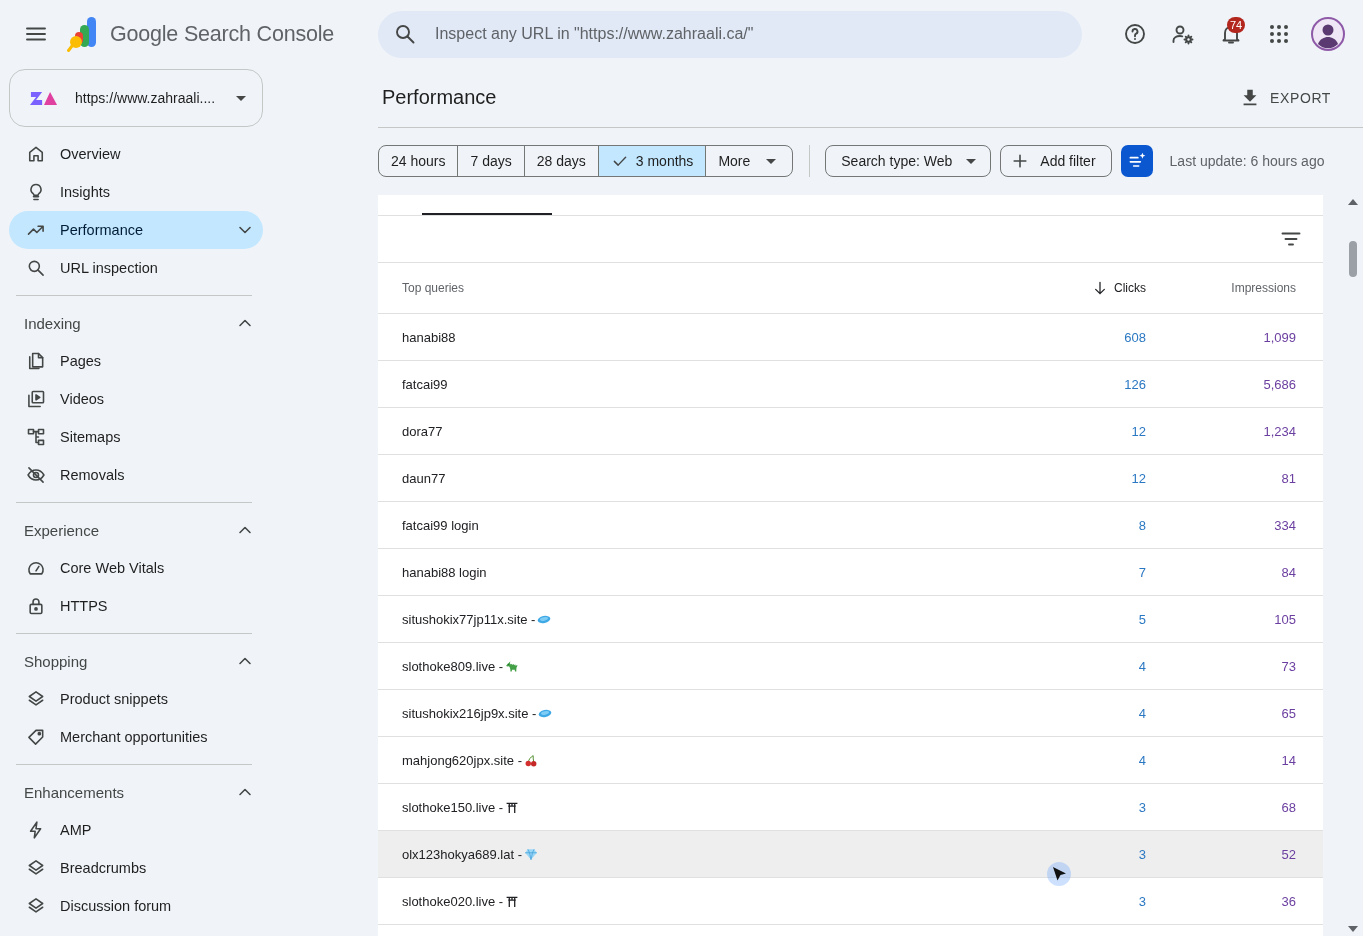  I want to click on table-row: slothoke809.live - 4 73, so click(850, 666).